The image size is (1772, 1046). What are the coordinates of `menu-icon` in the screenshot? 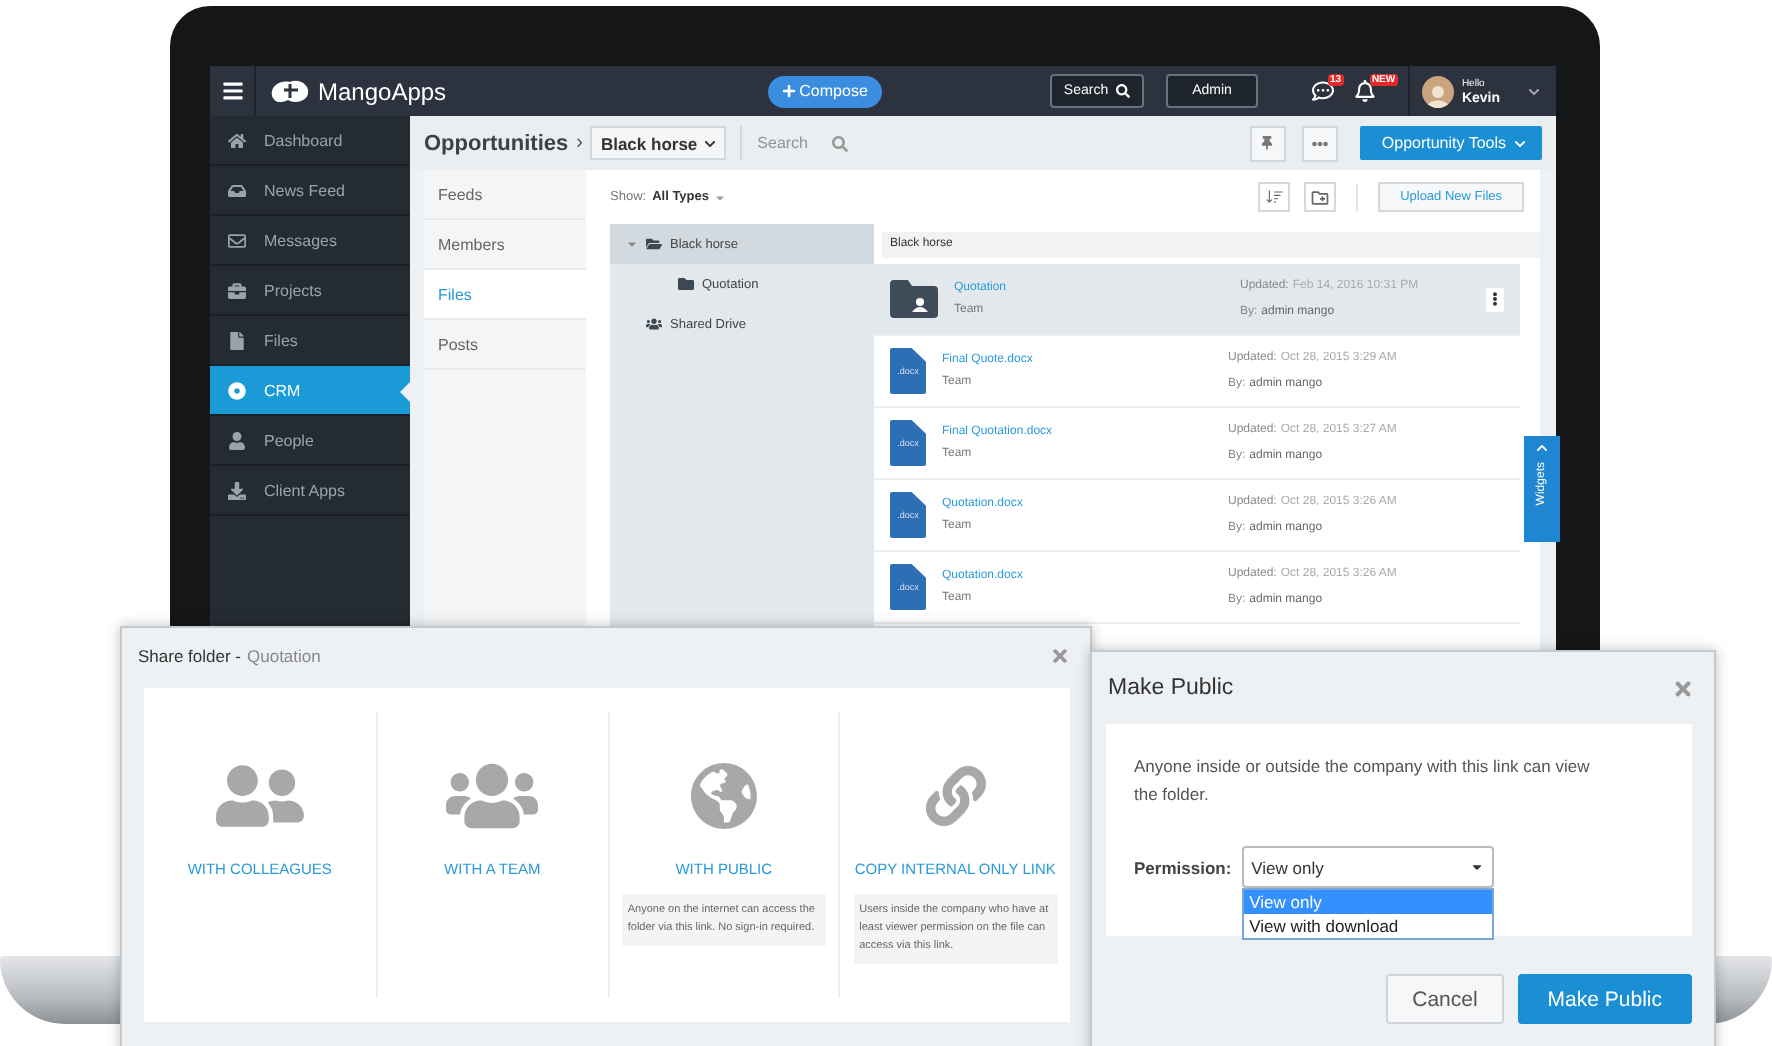 It's located at (232, 91).